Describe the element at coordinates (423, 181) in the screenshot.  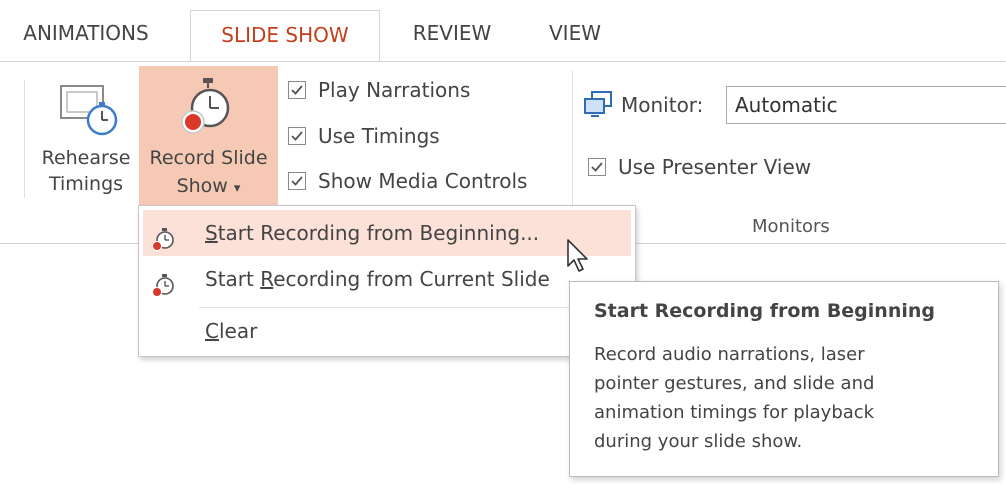
I see `show-media-controls-label: Show Media Controls` at that location.